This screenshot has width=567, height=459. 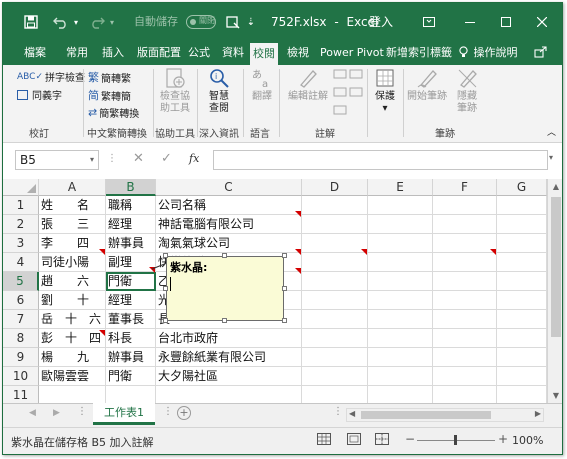 I want to click on cell: 職稱, so click(x=131, y=205).